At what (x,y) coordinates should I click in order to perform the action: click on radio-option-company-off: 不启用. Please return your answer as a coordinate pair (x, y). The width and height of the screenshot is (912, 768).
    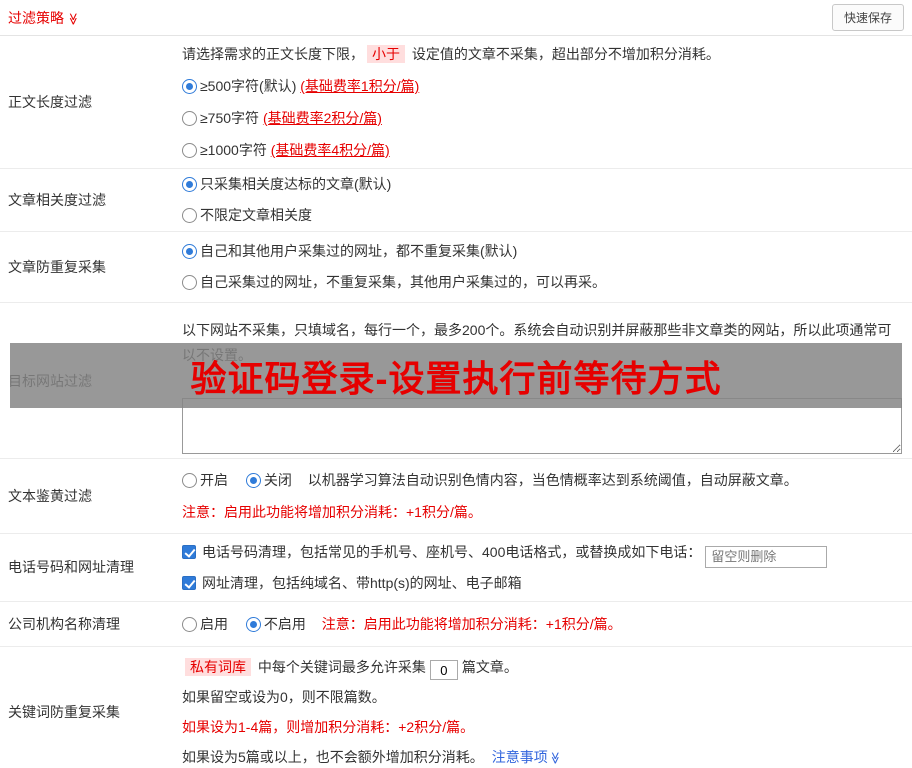
    Looking at the image, I should click on (275, 623).